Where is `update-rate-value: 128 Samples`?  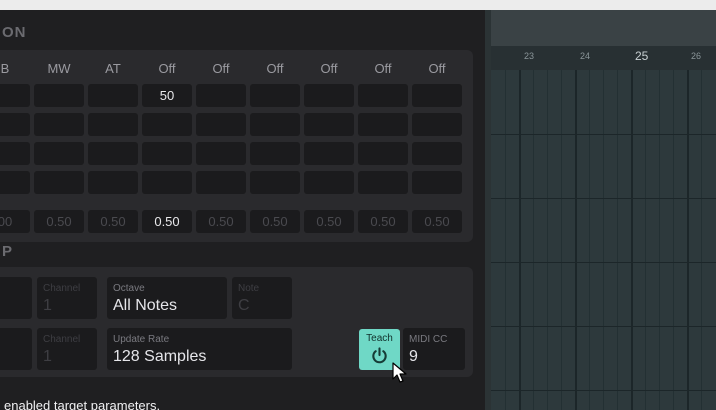
update-rate-value: 128 Samples is located at coordinates (160, 356).